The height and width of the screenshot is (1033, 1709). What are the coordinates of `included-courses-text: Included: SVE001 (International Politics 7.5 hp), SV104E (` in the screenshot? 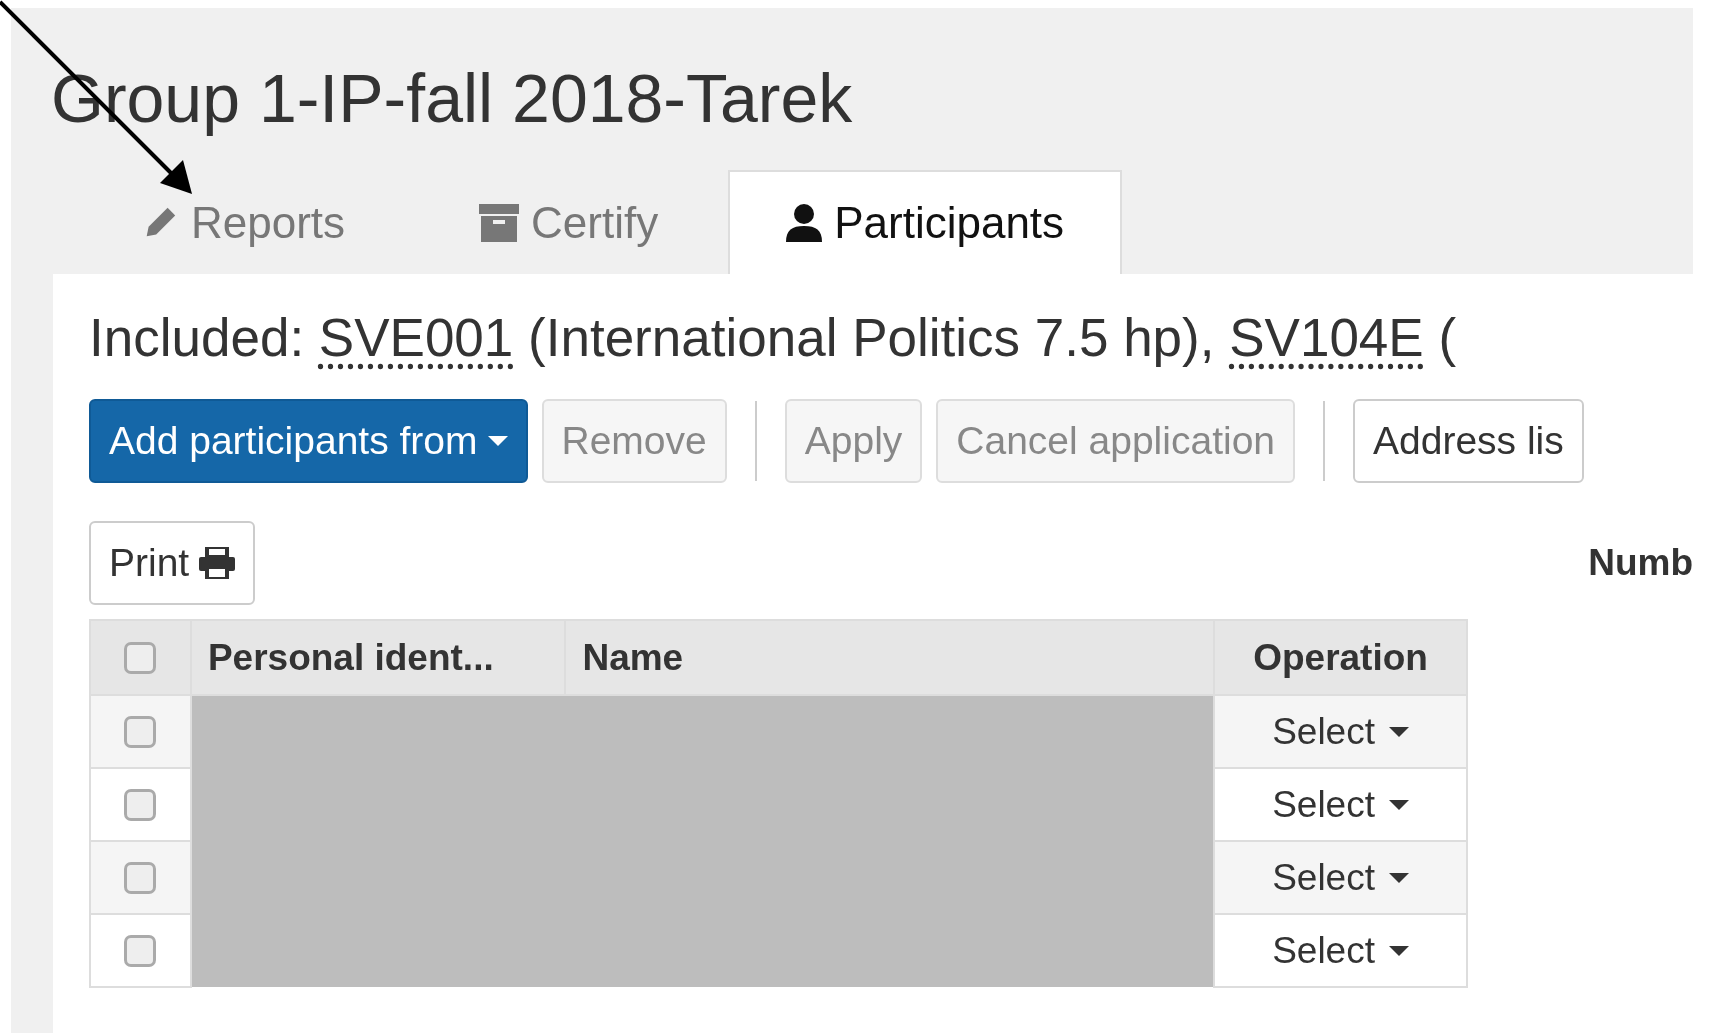 It's located at (773, 337).